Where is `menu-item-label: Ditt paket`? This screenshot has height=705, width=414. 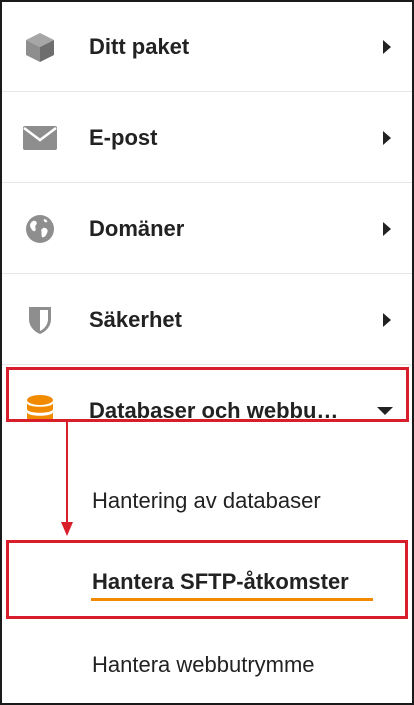 menu-item-label: Ditt paket is located at coordinates (139, 46).